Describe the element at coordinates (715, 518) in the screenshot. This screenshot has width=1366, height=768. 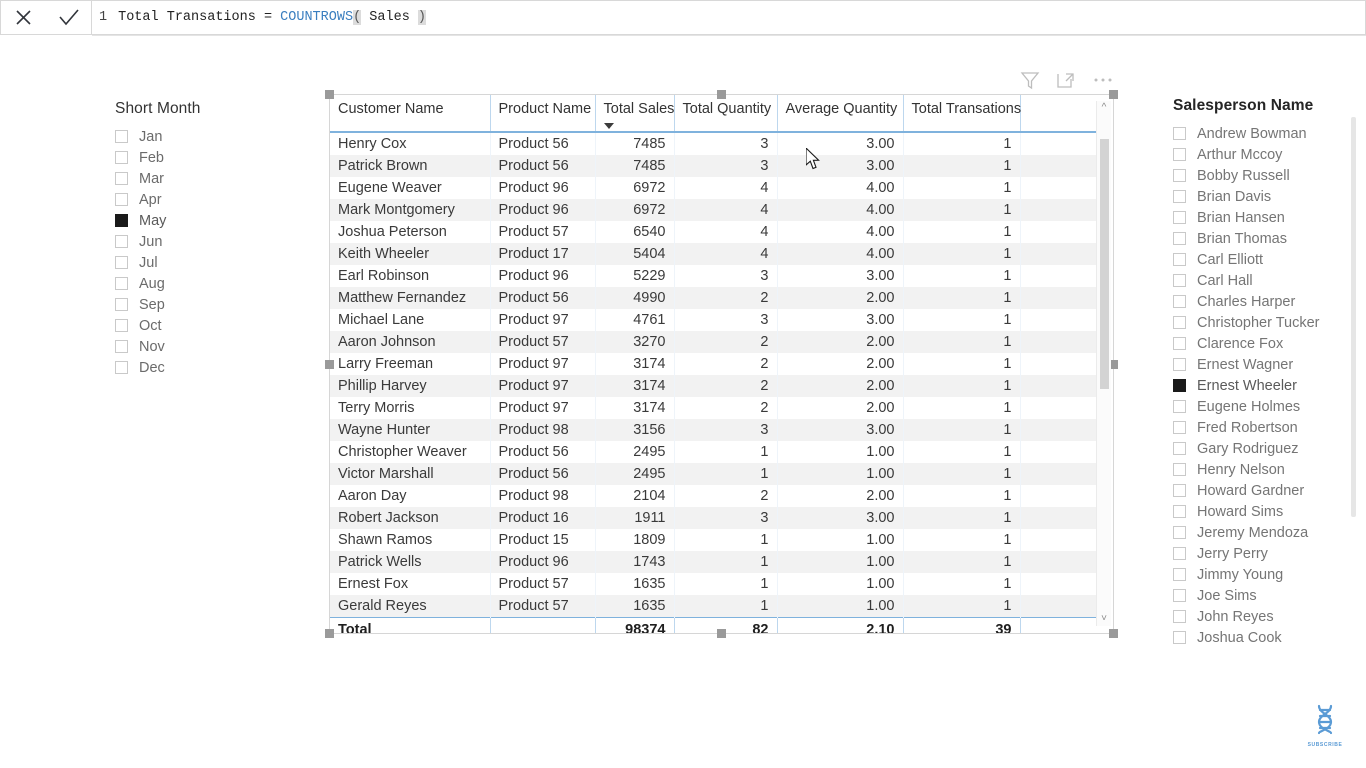
I see `table-row: Robert Jackson Product 16 1911 3 3.00 1` at that location.